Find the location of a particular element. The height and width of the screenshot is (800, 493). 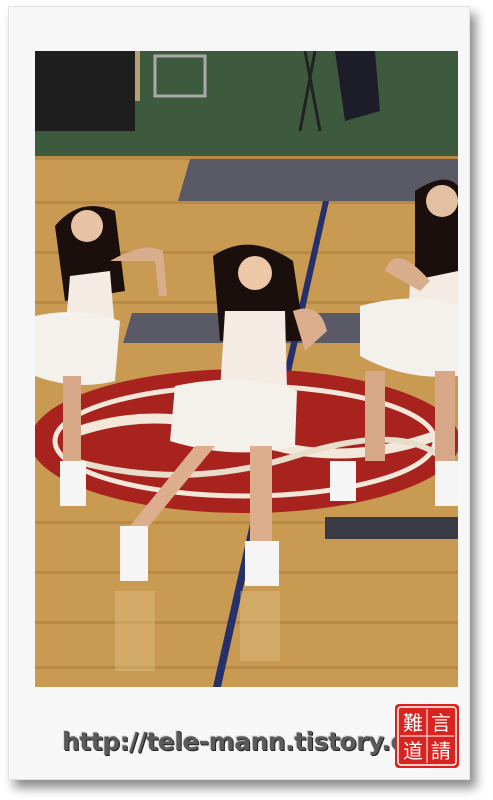

watermark-url: http://tele-mann.tistory.com is located at coordinates (255, 741).